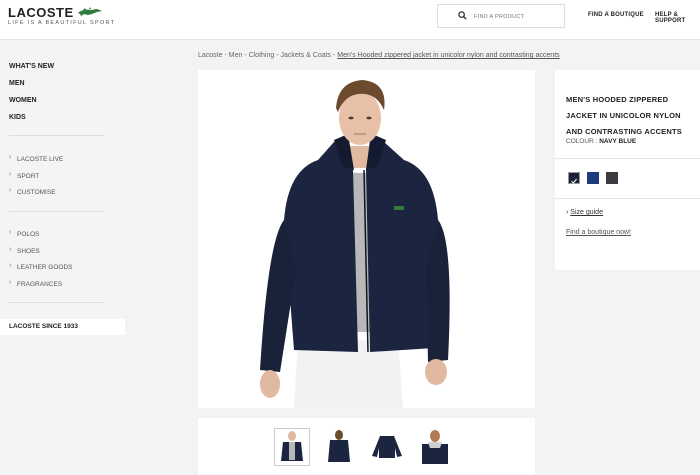 The height and width of the screenshot is (475, 700). Describe the element at coordinates (462, 15) in the screenshot. I see `search-icon` at that location.